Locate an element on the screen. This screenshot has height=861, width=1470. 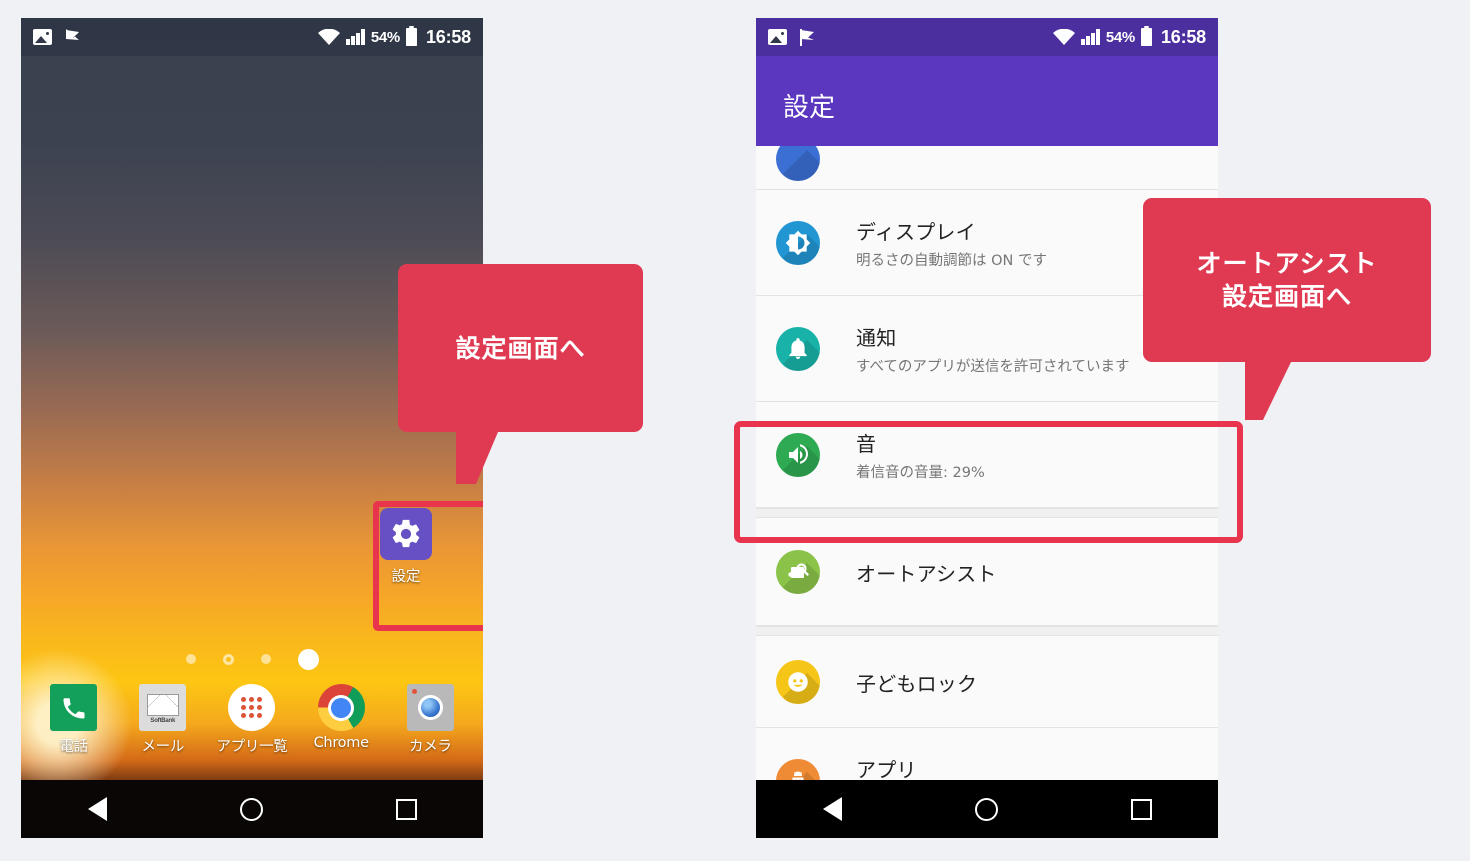
gear-icon is located at coordinates (406, 534).